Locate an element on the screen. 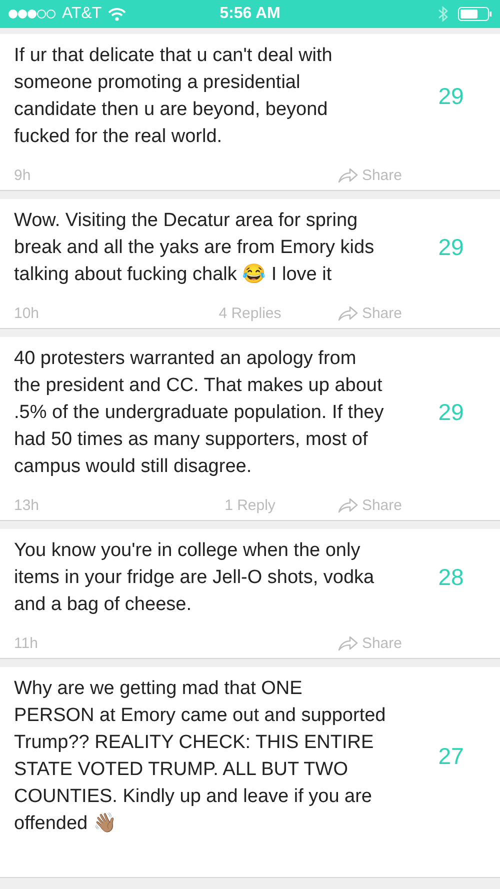  post-text: If ur that delicate that u can't deal with someone promoting a presidential candidate then u are beyond, beyond fucked for the real world. is located at coordinates (174, 96).